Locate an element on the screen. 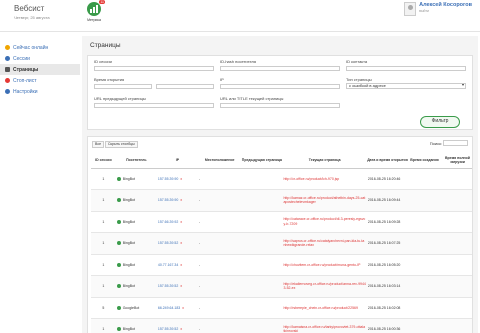 This screenshot has width=480, height=333. sessions-icon is located at coordinates (7, 58).